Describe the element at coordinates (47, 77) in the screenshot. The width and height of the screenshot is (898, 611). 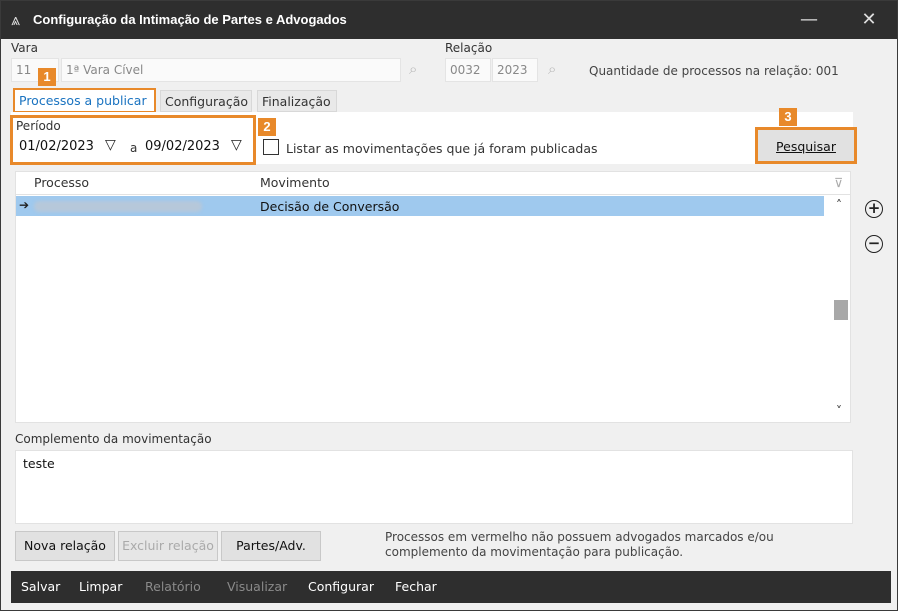
I see `callout-badge-1: 1` at that location.